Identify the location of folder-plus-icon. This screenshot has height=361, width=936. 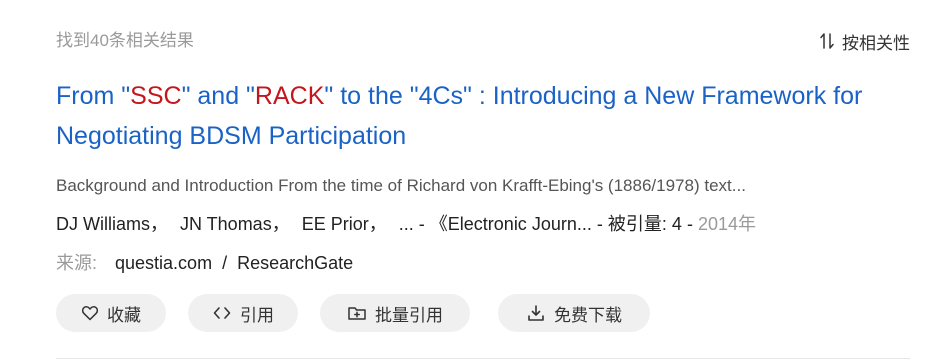
(357, 313).